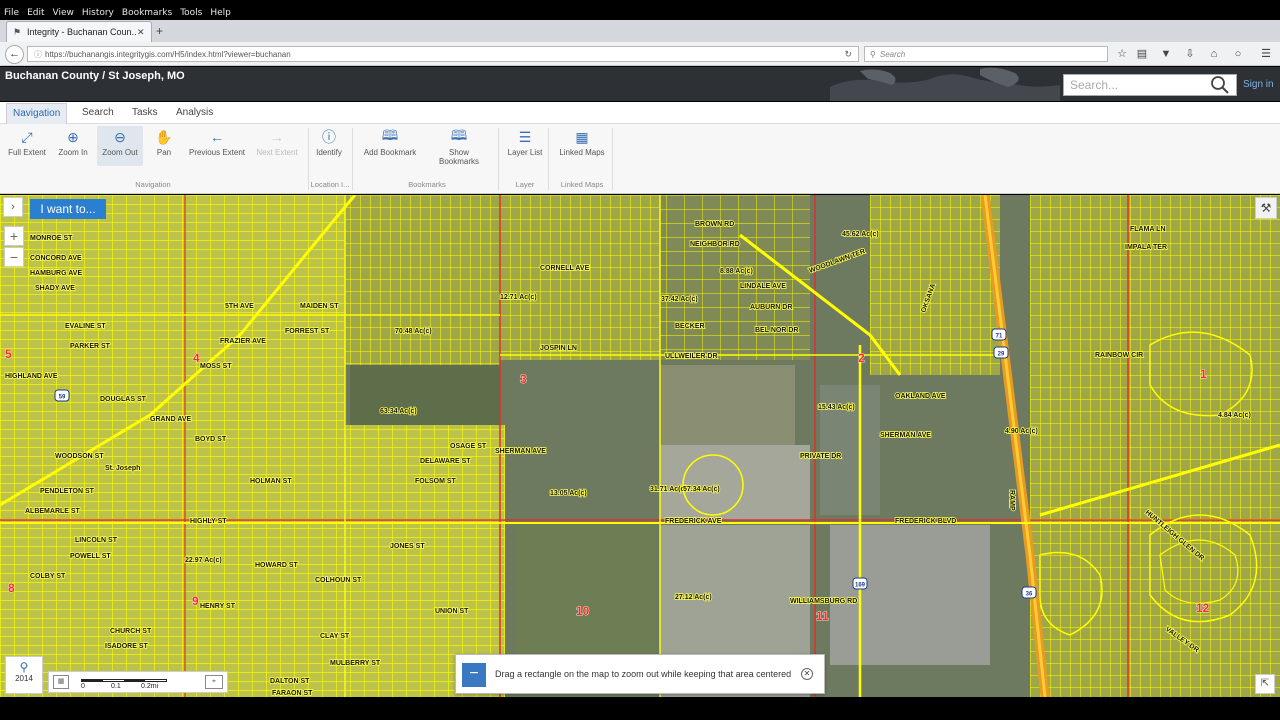 The height and width of the screenshot is (720, 1280). What do you see at coordinates (580, 277) in the screenshot?
I see `parcel-area-northcentral` at bounding box center [580, 277].